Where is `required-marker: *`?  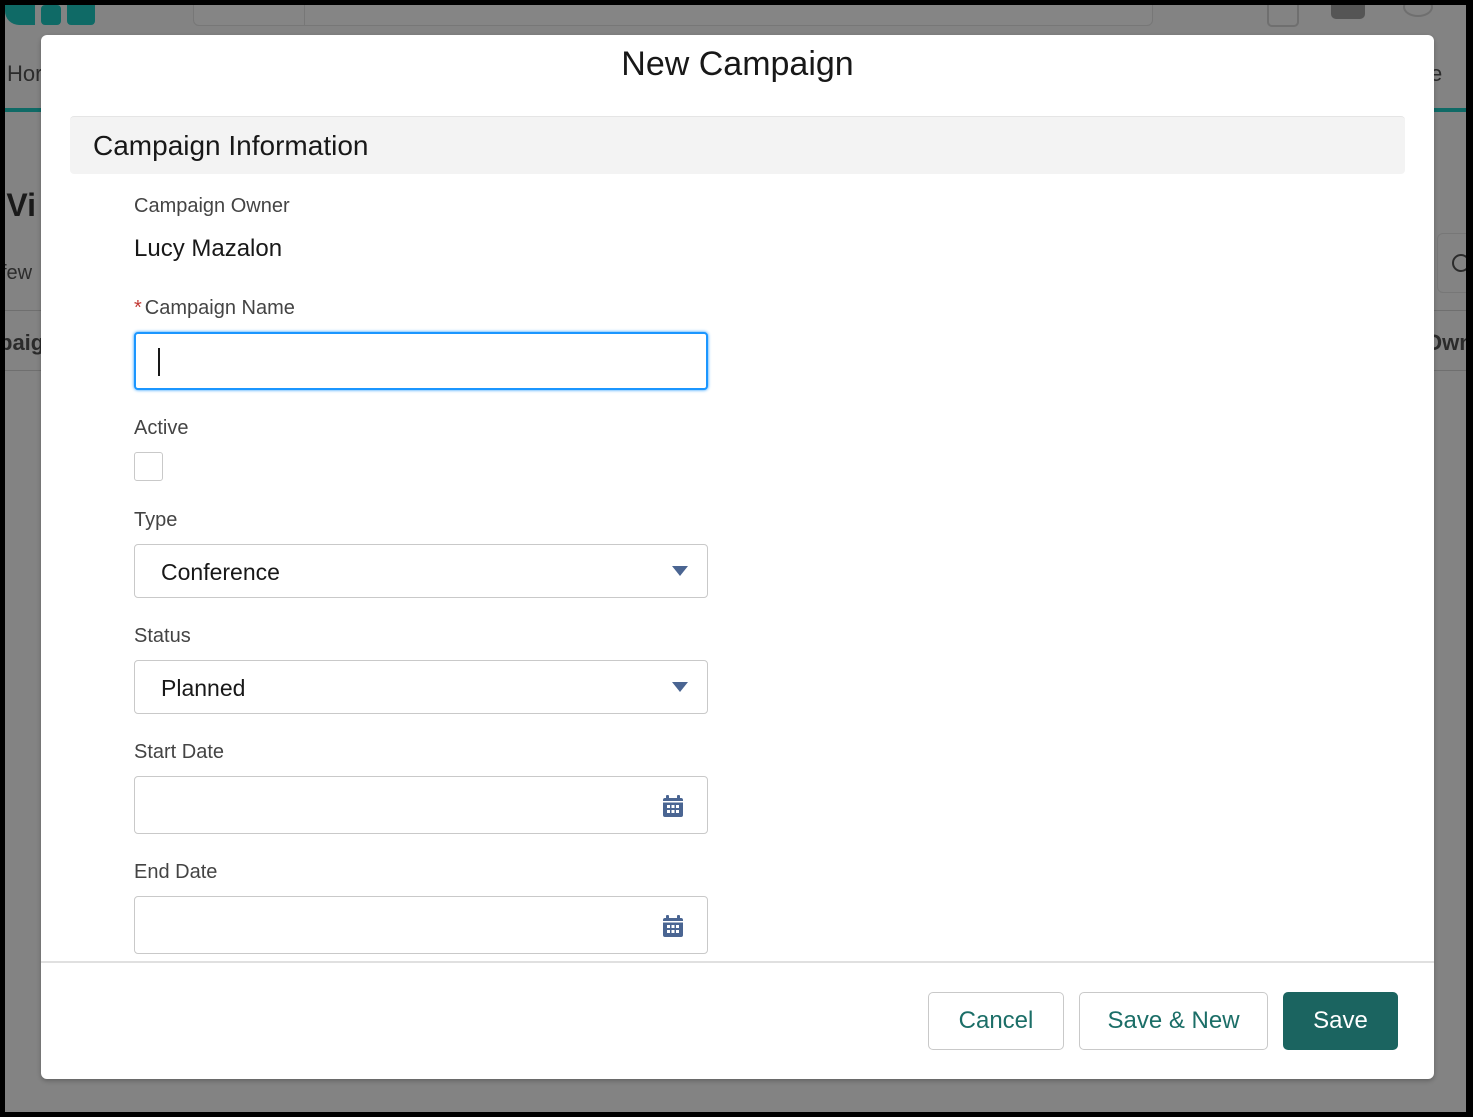 required-marker: * is located at coordinates (138, 308).